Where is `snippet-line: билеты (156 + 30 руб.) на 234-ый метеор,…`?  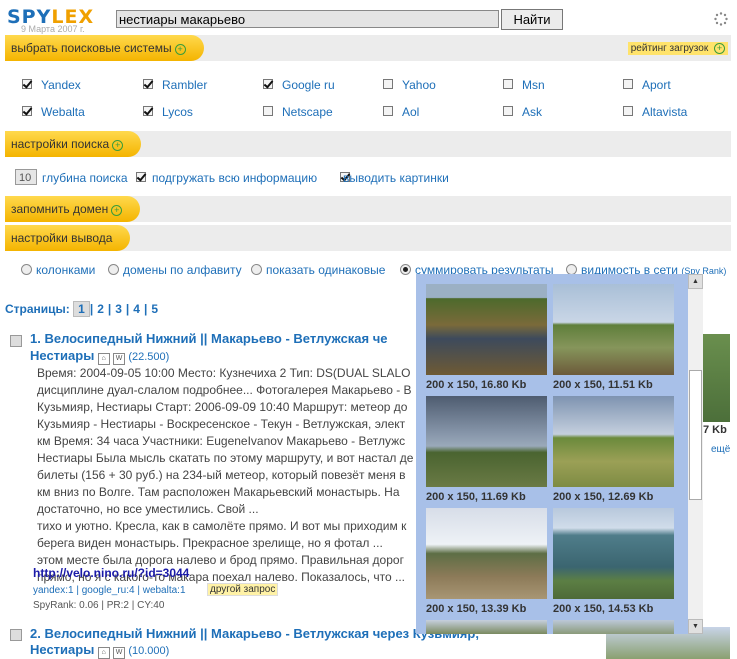
snippet-line: билеты (156 + 30 руб.) на 234-ый метеор,… is located at coordinates (221, 475).